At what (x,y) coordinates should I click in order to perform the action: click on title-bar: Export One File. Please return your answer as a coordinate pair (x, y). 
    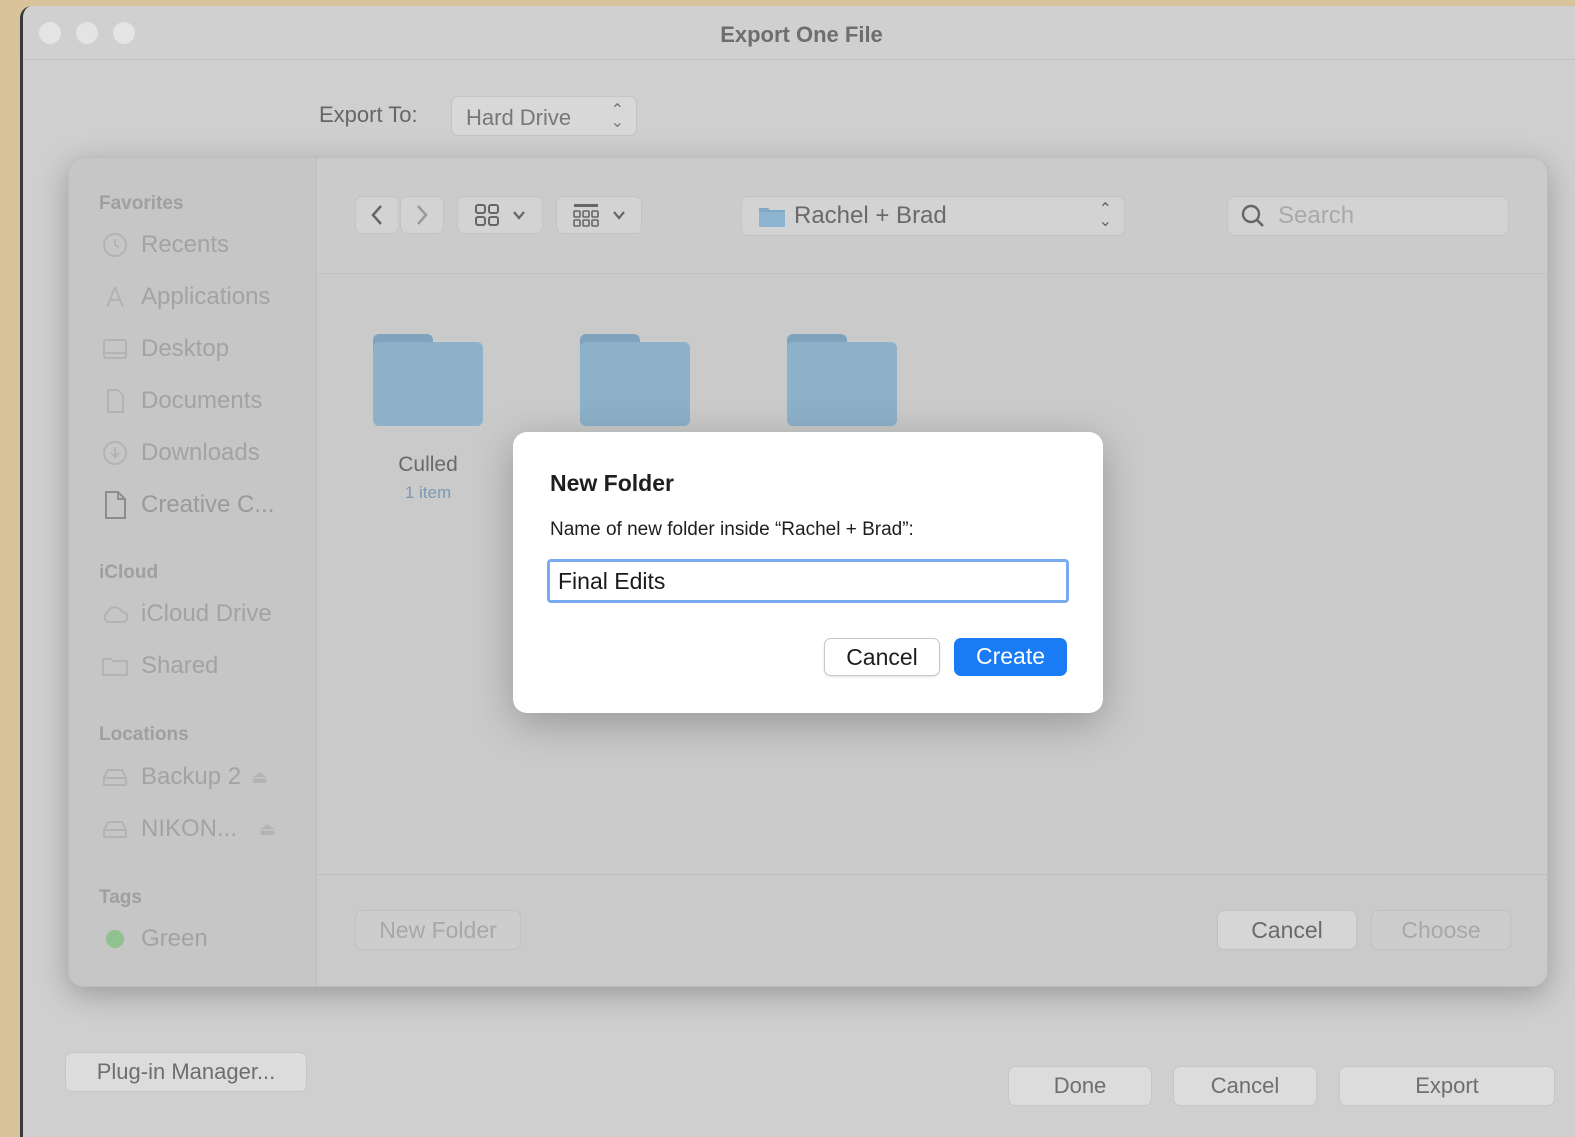
    Looking at the image, I should click on (799, 33).